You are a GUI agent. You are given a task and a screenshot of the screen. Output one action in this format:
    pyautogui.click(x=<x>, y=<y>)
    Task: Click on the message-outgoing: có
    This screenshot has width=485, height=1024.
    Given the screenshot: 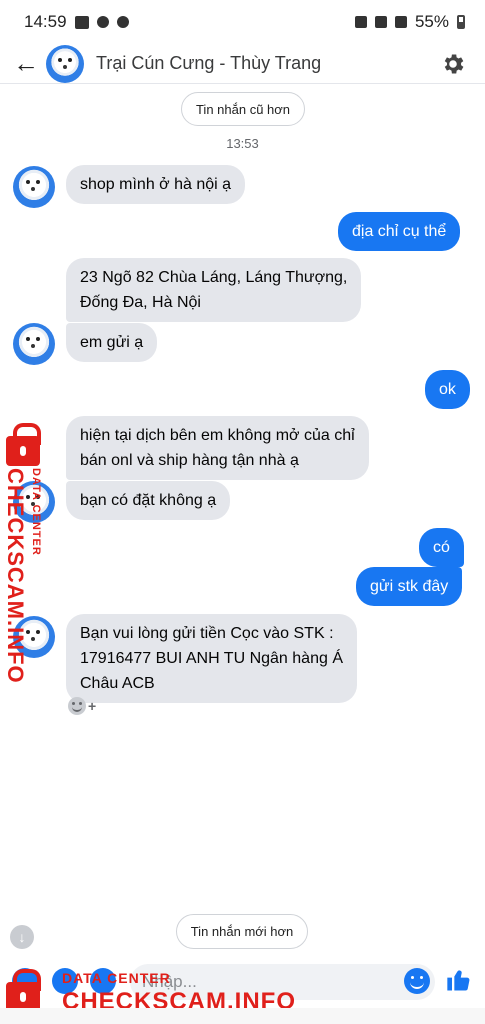 What is the action you would take?
    pyautogui.click(x=441, y=547)
    